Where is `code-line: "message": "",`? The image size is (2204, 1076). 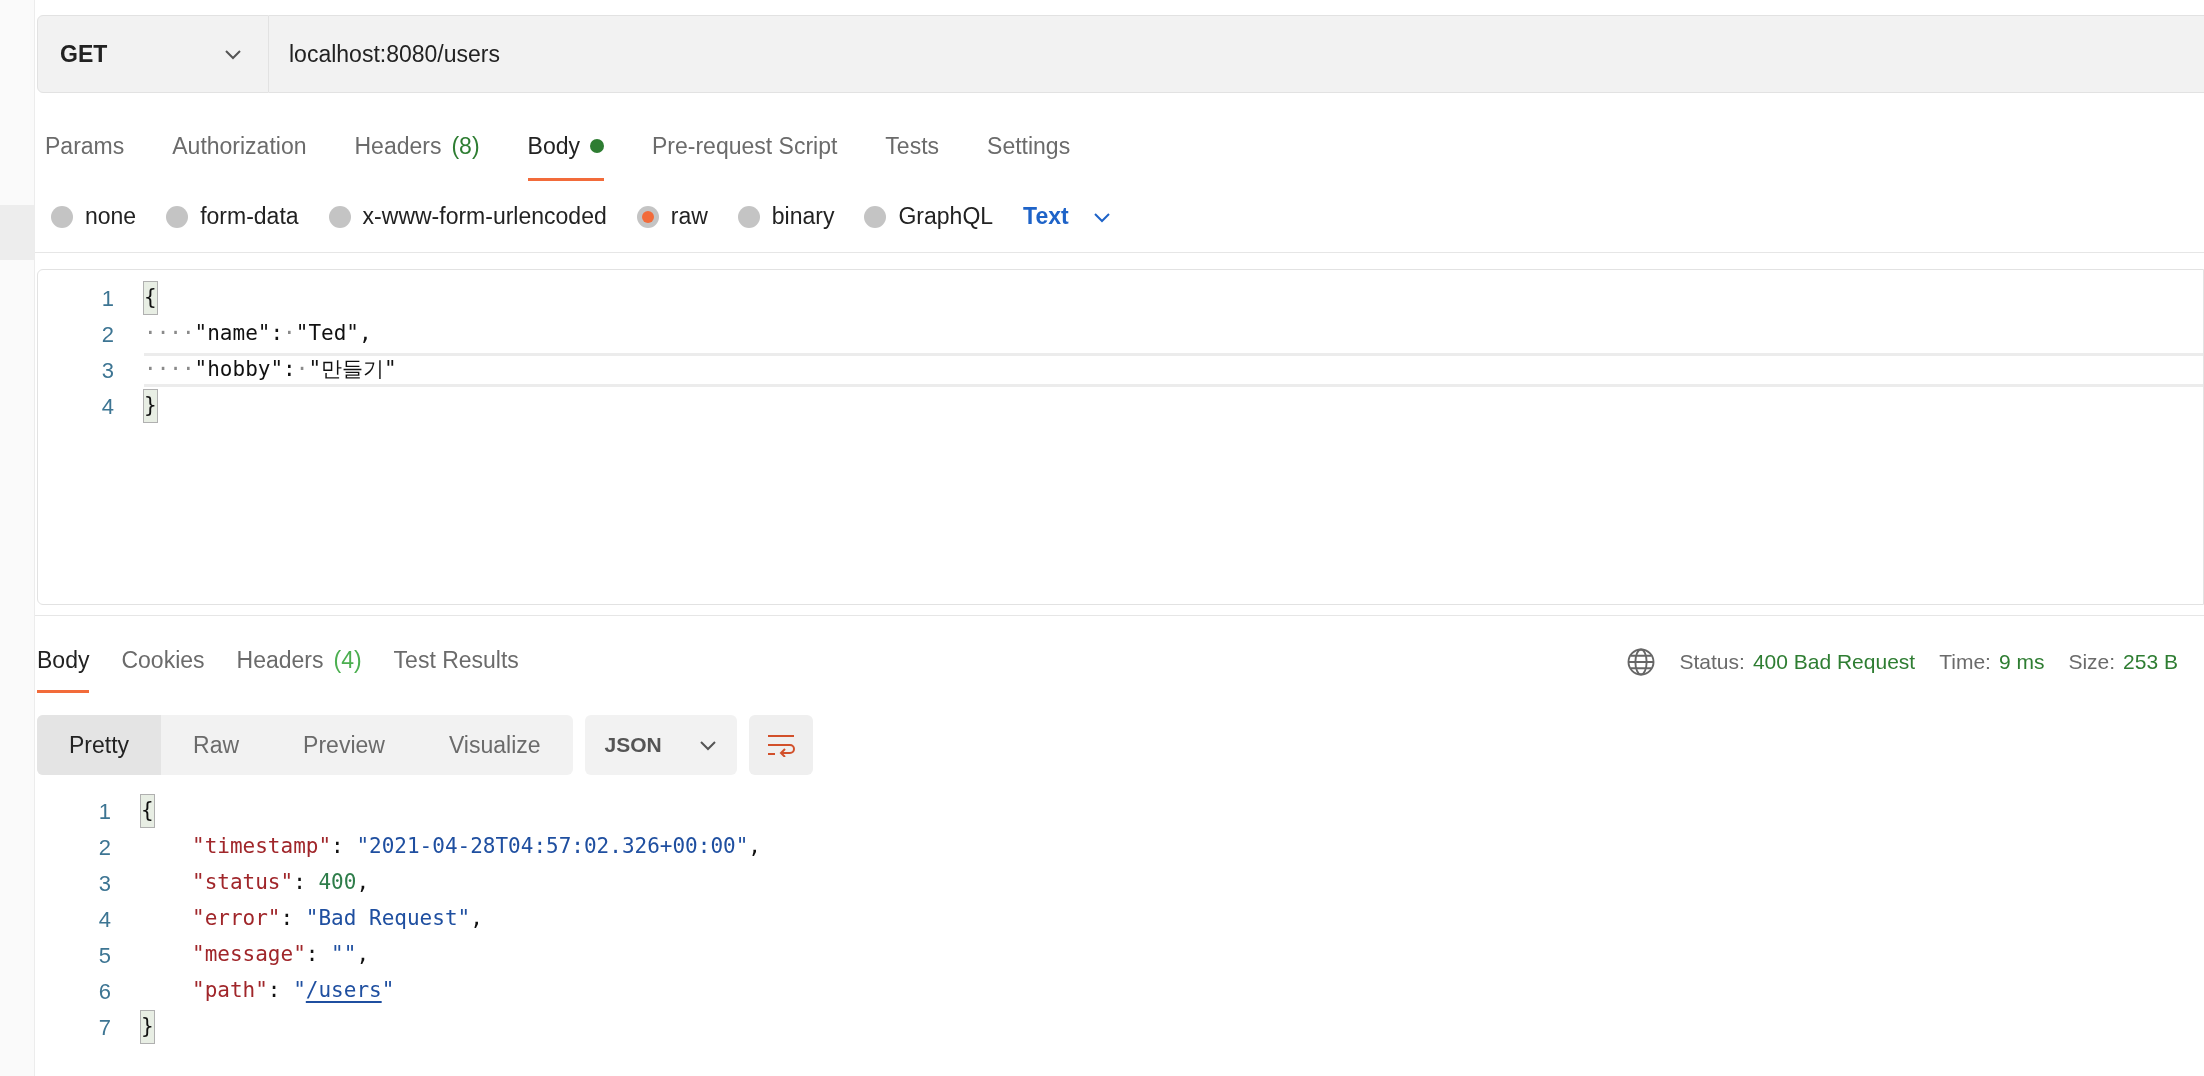 code-line: "message": "", is located at coordinates (281, 955).